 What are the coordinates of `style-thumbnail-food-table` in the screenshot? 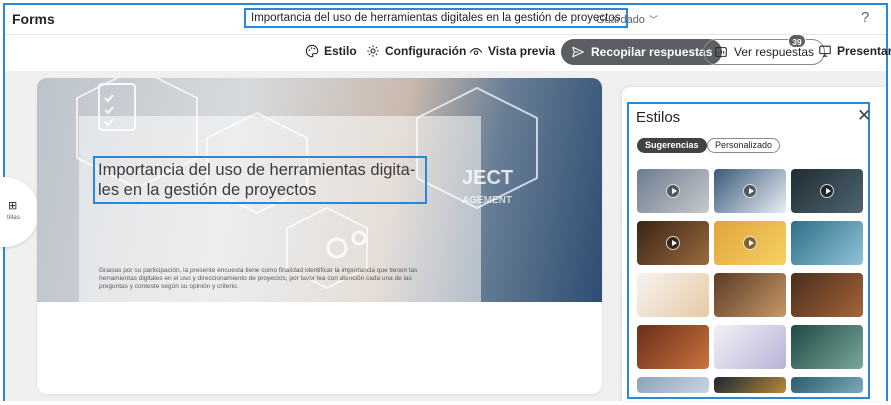 It's located at (827, 295).